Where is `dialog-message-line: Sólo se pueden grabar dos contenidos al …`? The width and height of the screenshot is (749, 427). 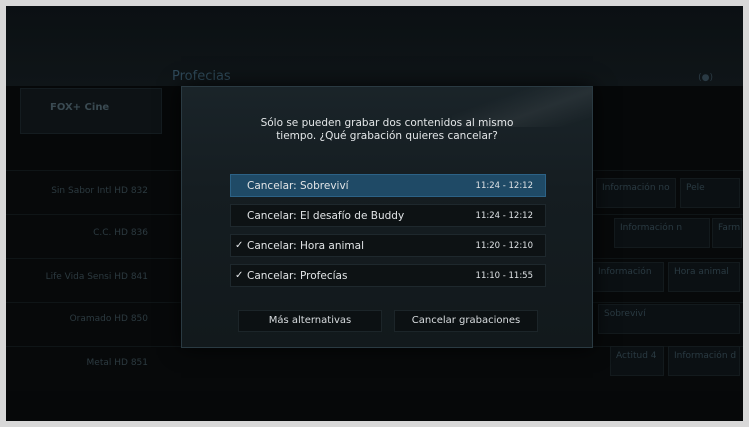 dialog-message-line: Sólo se pueden grabar dos contenidos al … is located at coordinates (387, 123).